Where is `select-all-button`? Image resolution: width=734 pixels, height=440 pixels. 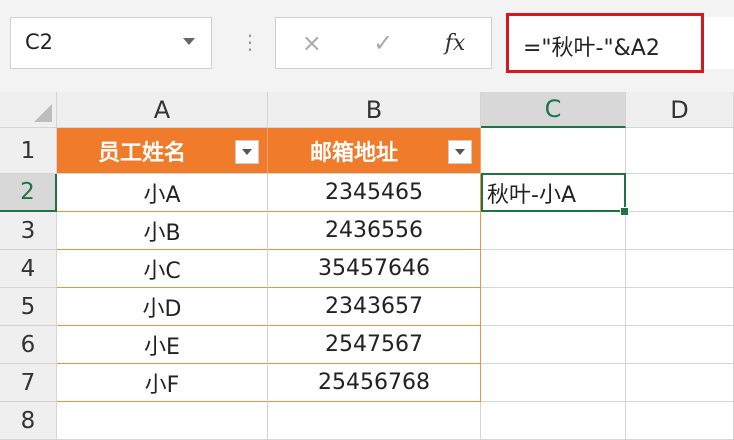
select-all-button is located at coordinates (28, 110).